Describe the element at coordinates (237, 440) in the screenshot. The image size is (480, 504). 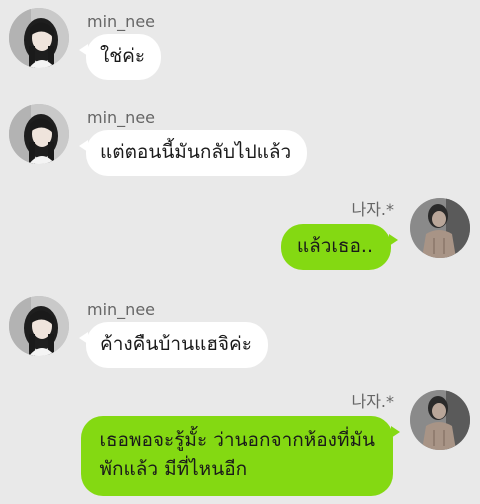
I see `message-line: เธอพอจะรู้มั้ะ ว่านอกจากห้องที่มัน` at that location.